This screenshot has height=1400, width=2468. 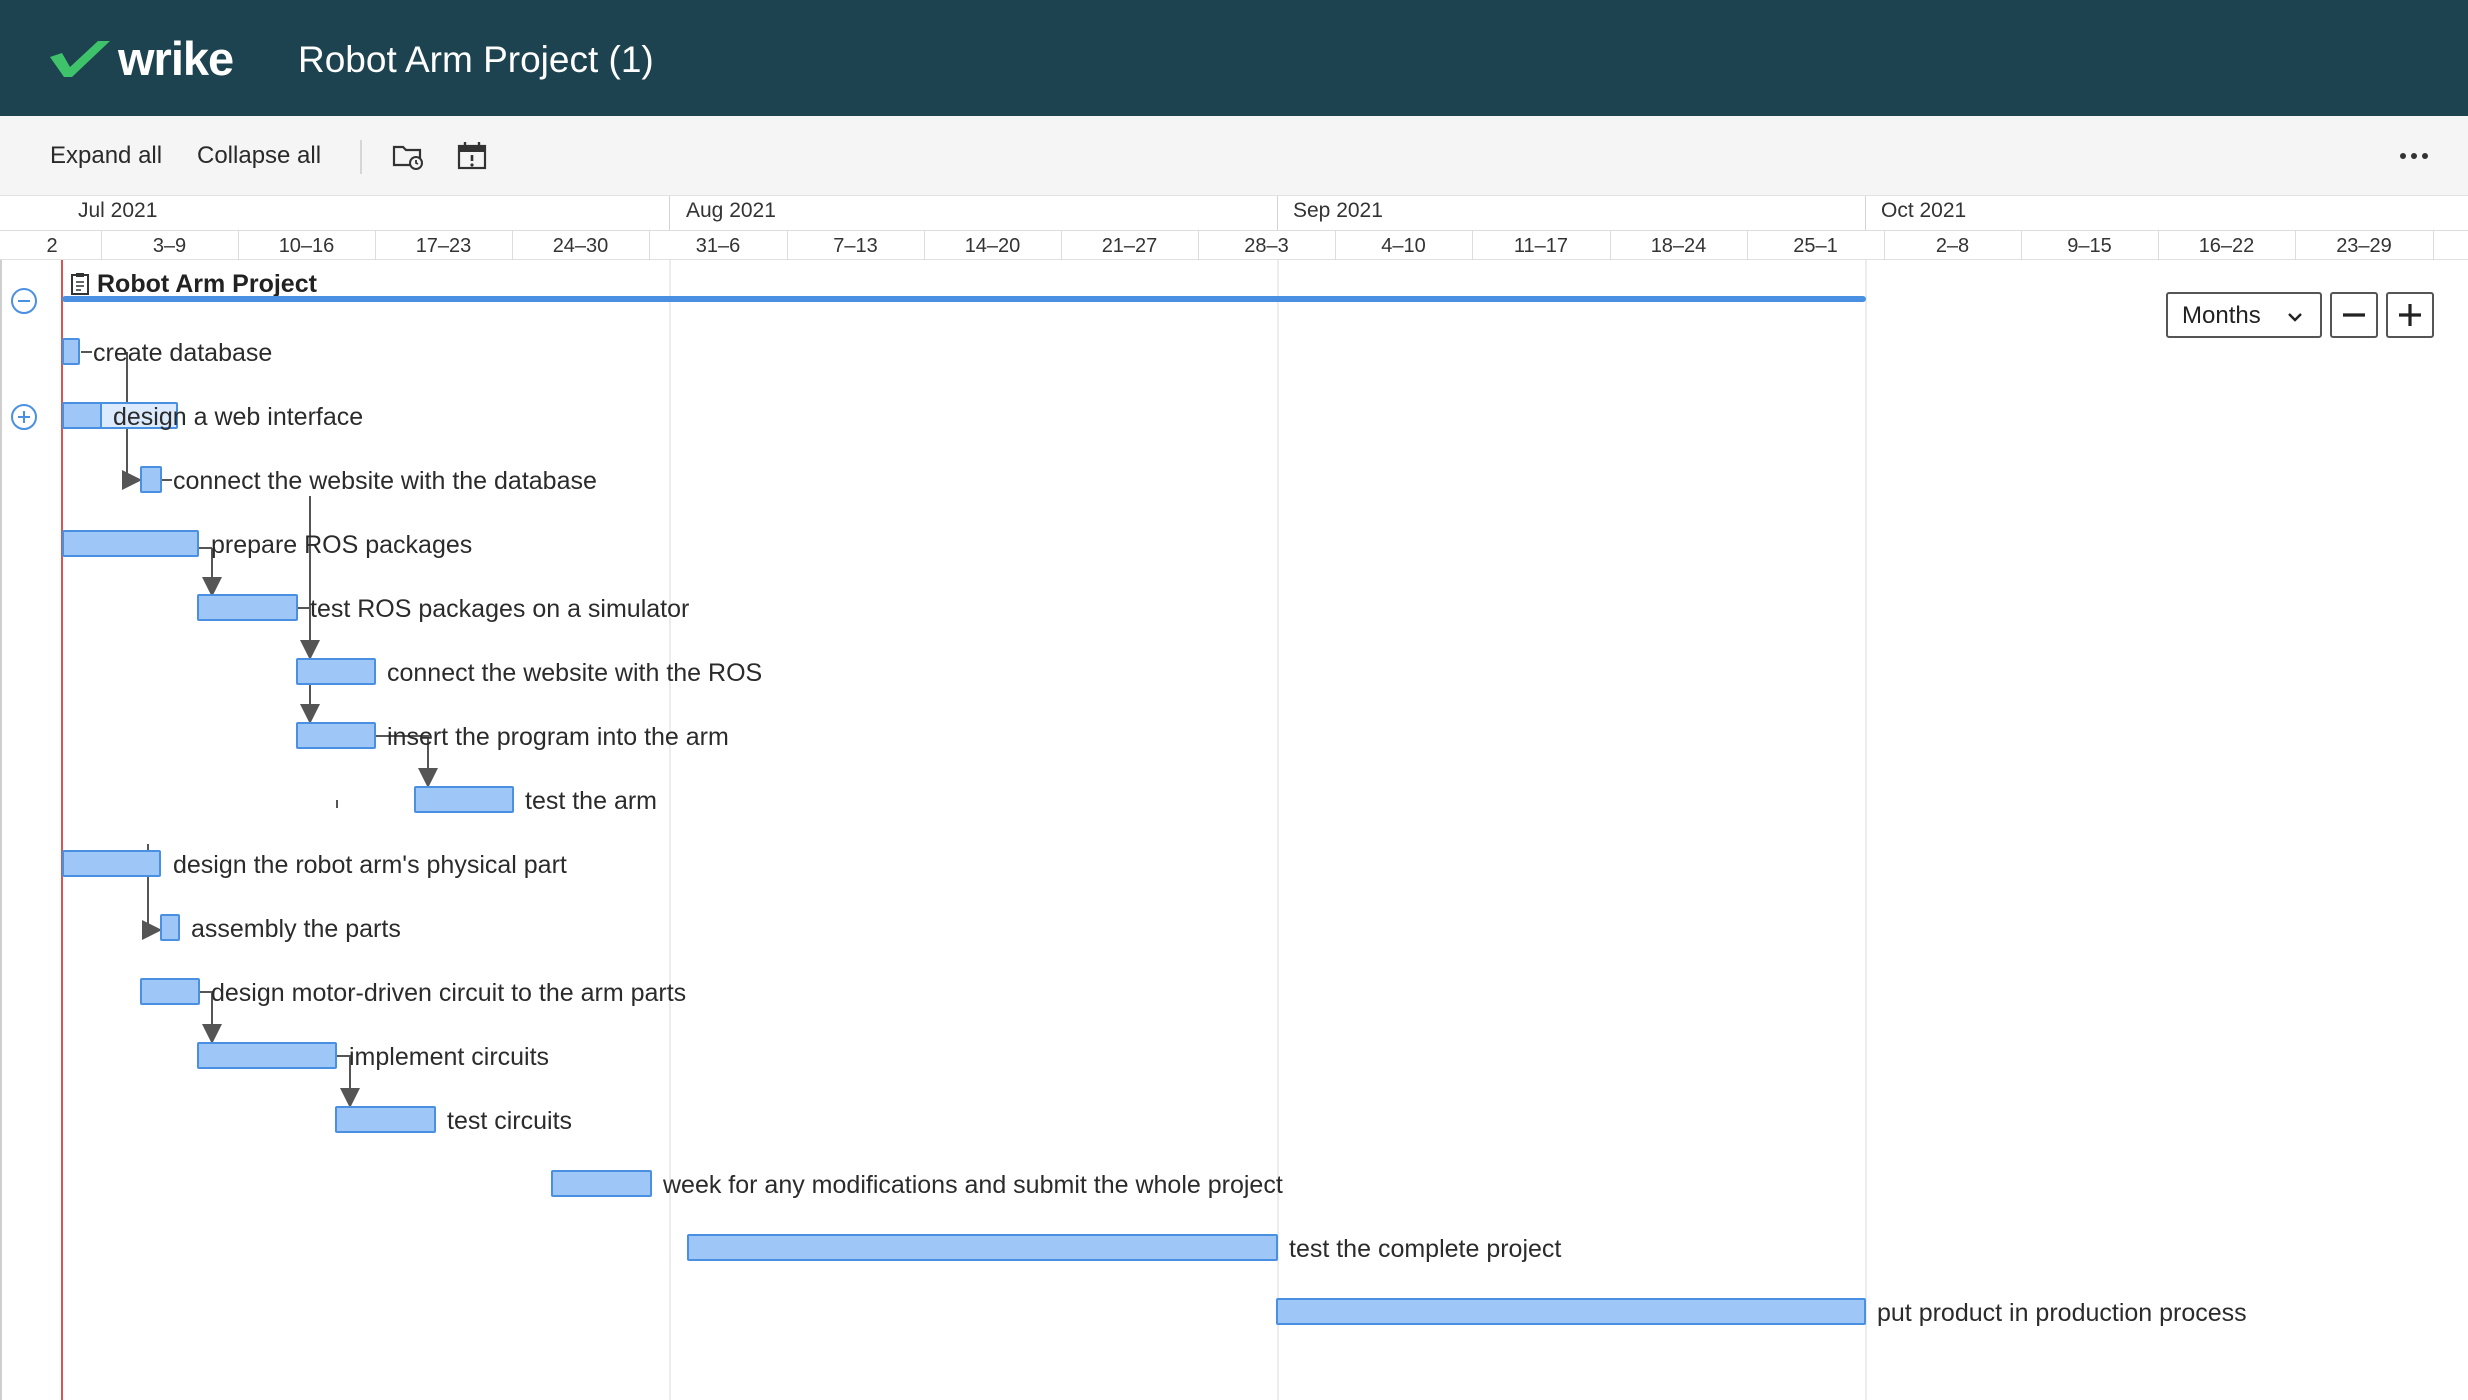 What do you see at coordinates (718, 246) in the screenshot?
I see `week-label: 31–6` at bounding box center [718, 246].